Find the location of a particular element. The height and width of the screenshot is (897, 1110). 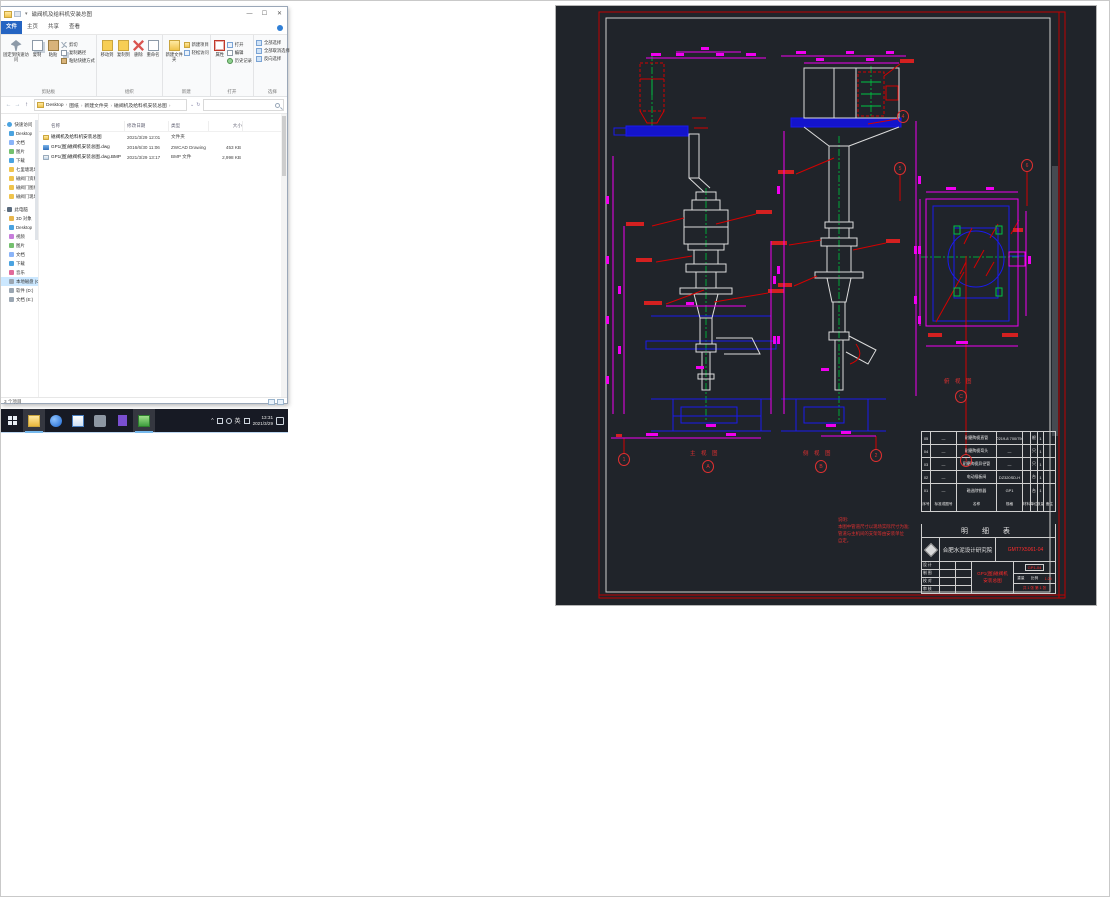

history-button: 历史记录 is located at coordinates (239, 61).